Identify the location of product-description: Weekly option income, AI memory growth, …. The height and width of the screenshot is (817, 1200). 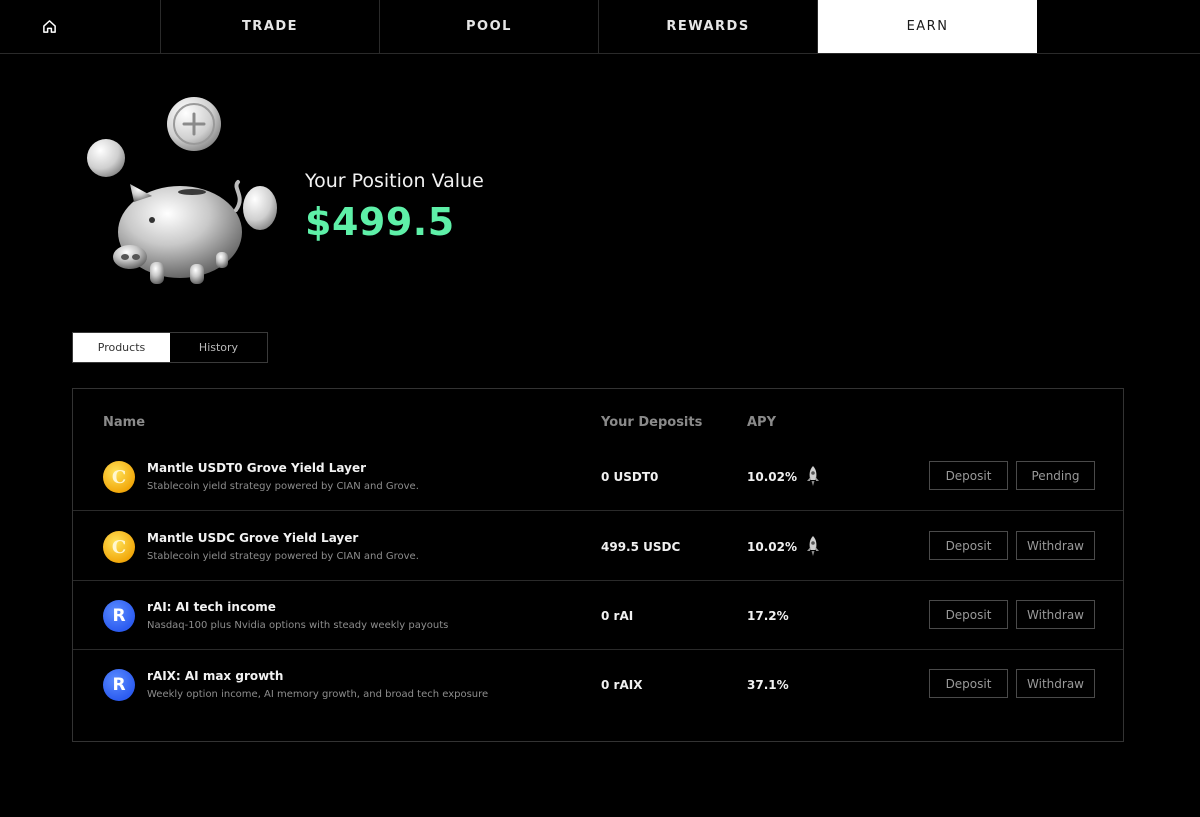
(318, 694).